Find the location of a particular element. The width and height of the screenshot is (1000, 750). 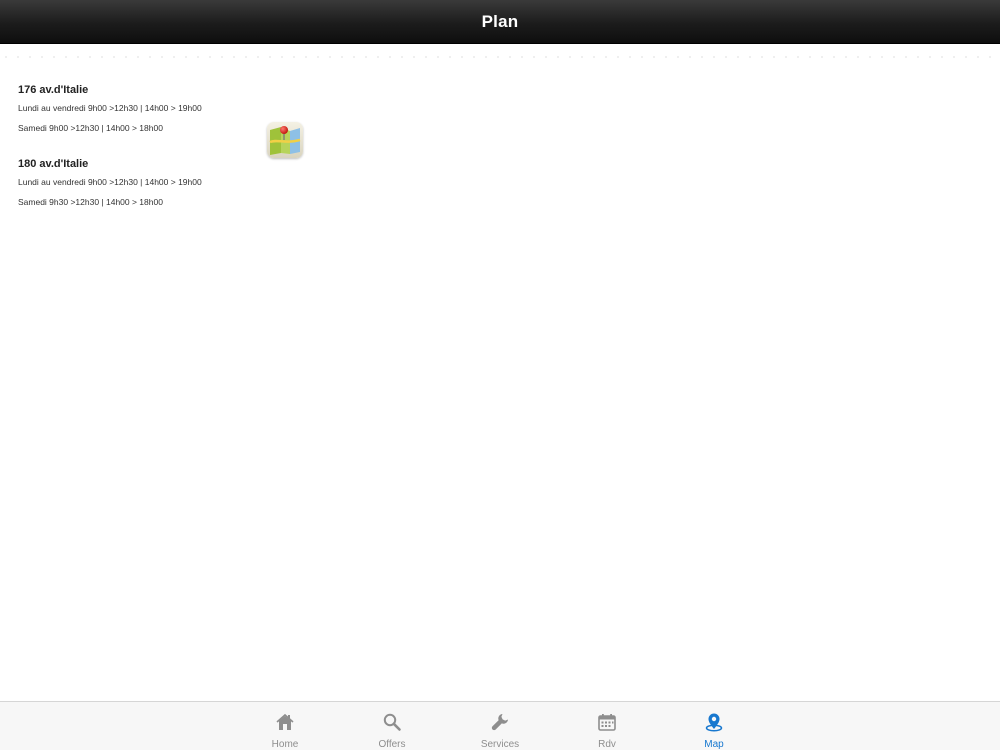

tab-label: Offers is located at coordinates (392, 744).